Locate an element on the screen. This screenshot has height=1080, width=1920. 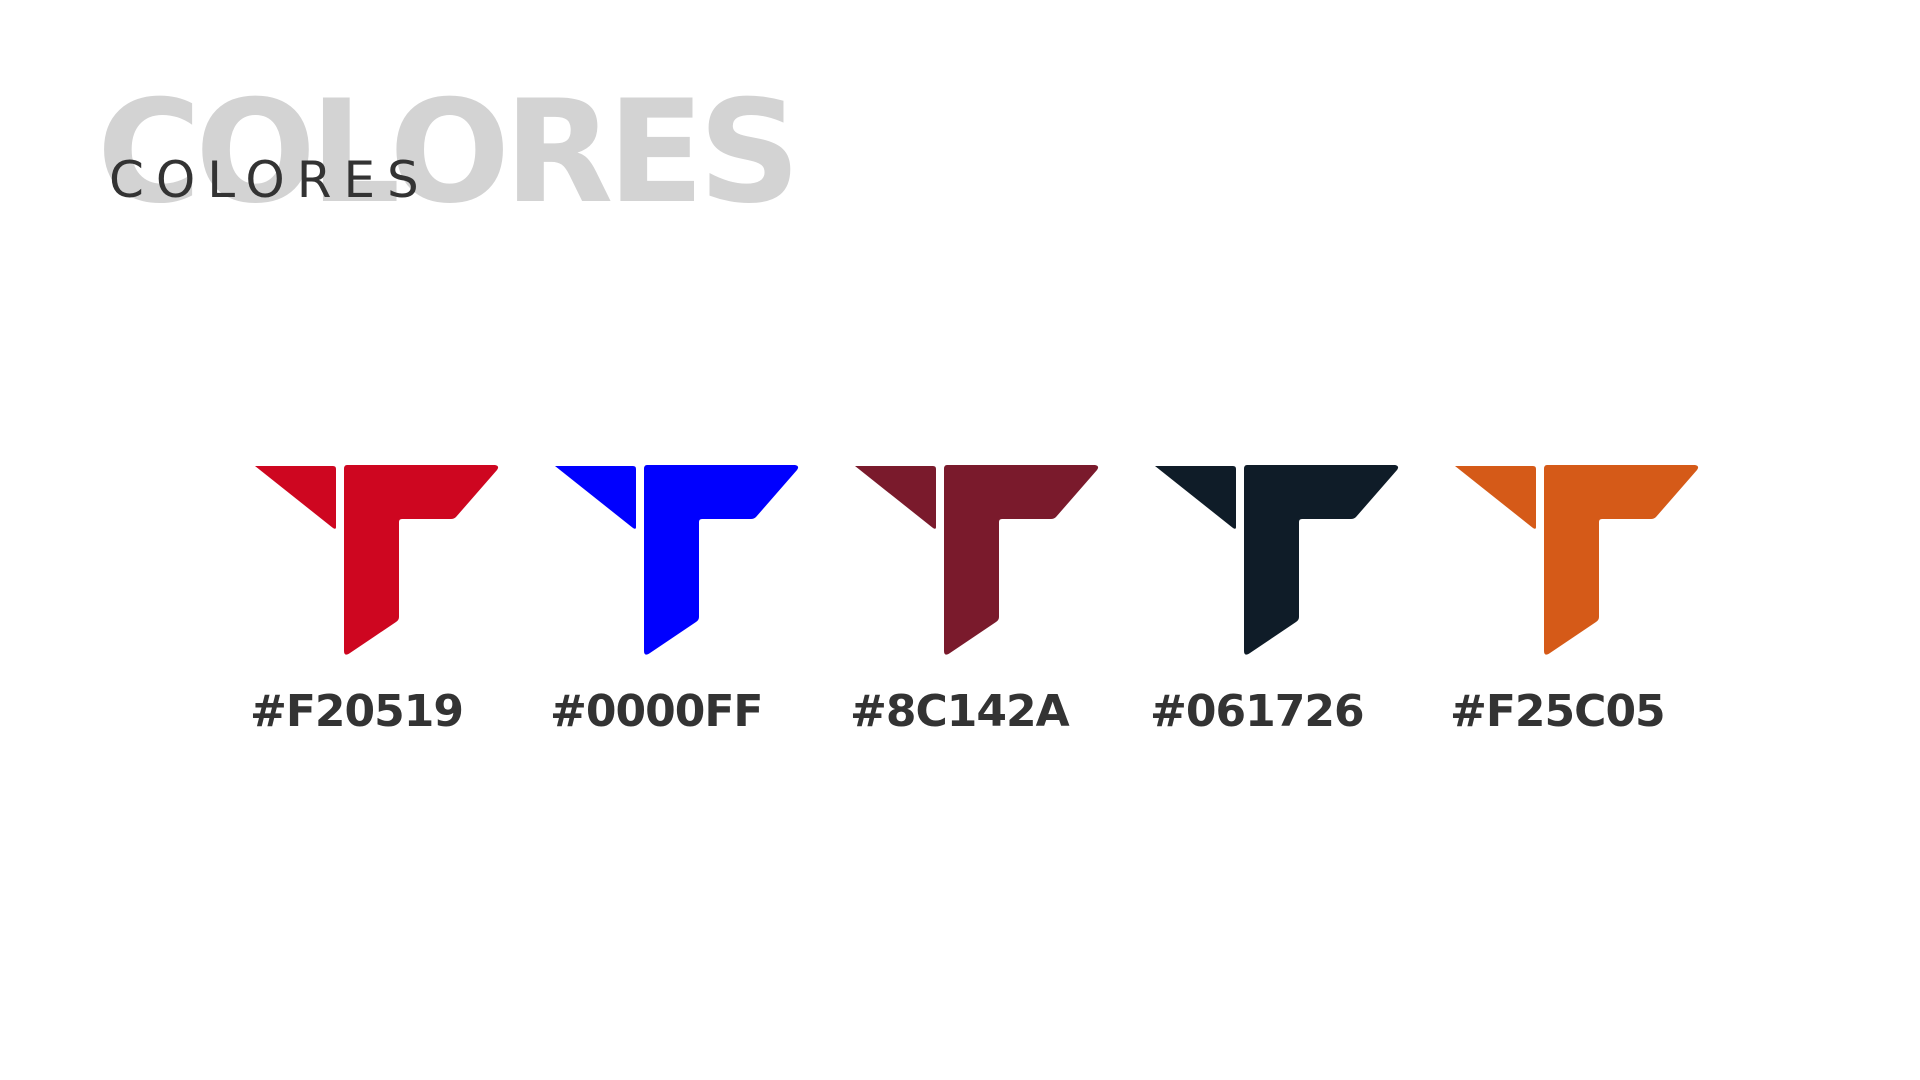
color-swatch: #0000FF is located at coordinates (700, 615).